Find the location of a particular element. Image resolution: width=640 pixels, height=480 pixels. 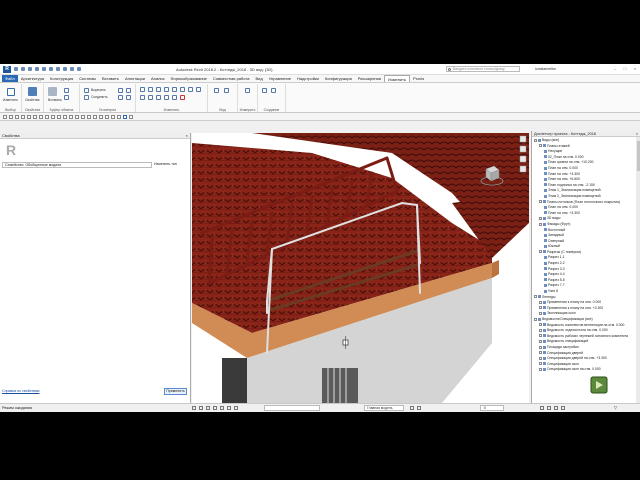

move-icon is located at coordinates (166, 89).